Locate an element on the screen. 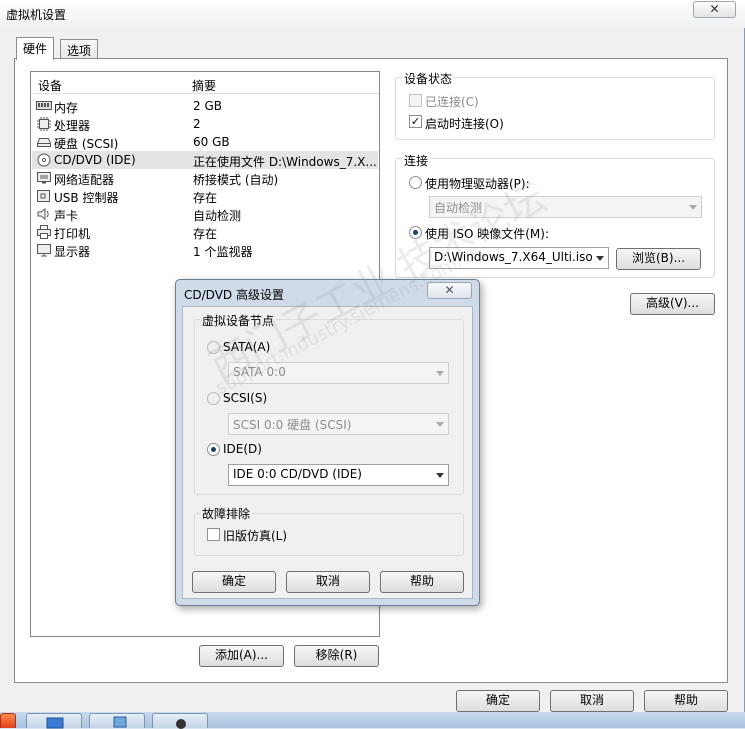 The width and height of the screenshot is (745, 729). tab-hardware: 硬件 is located at coordinates (35, 48).